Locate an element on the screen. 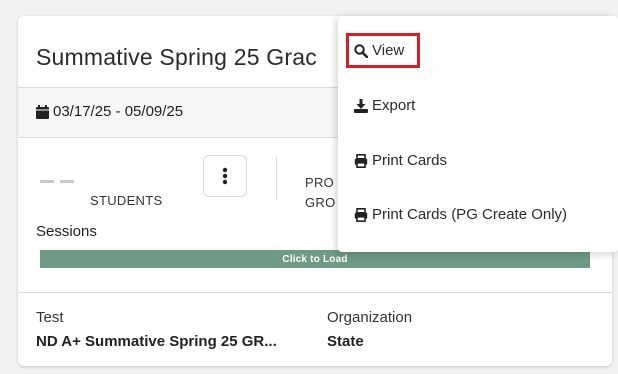 The width and height of the screenshot is (618, 374). click-to-load-button: Click to Load is located at coordinates (315, 259).